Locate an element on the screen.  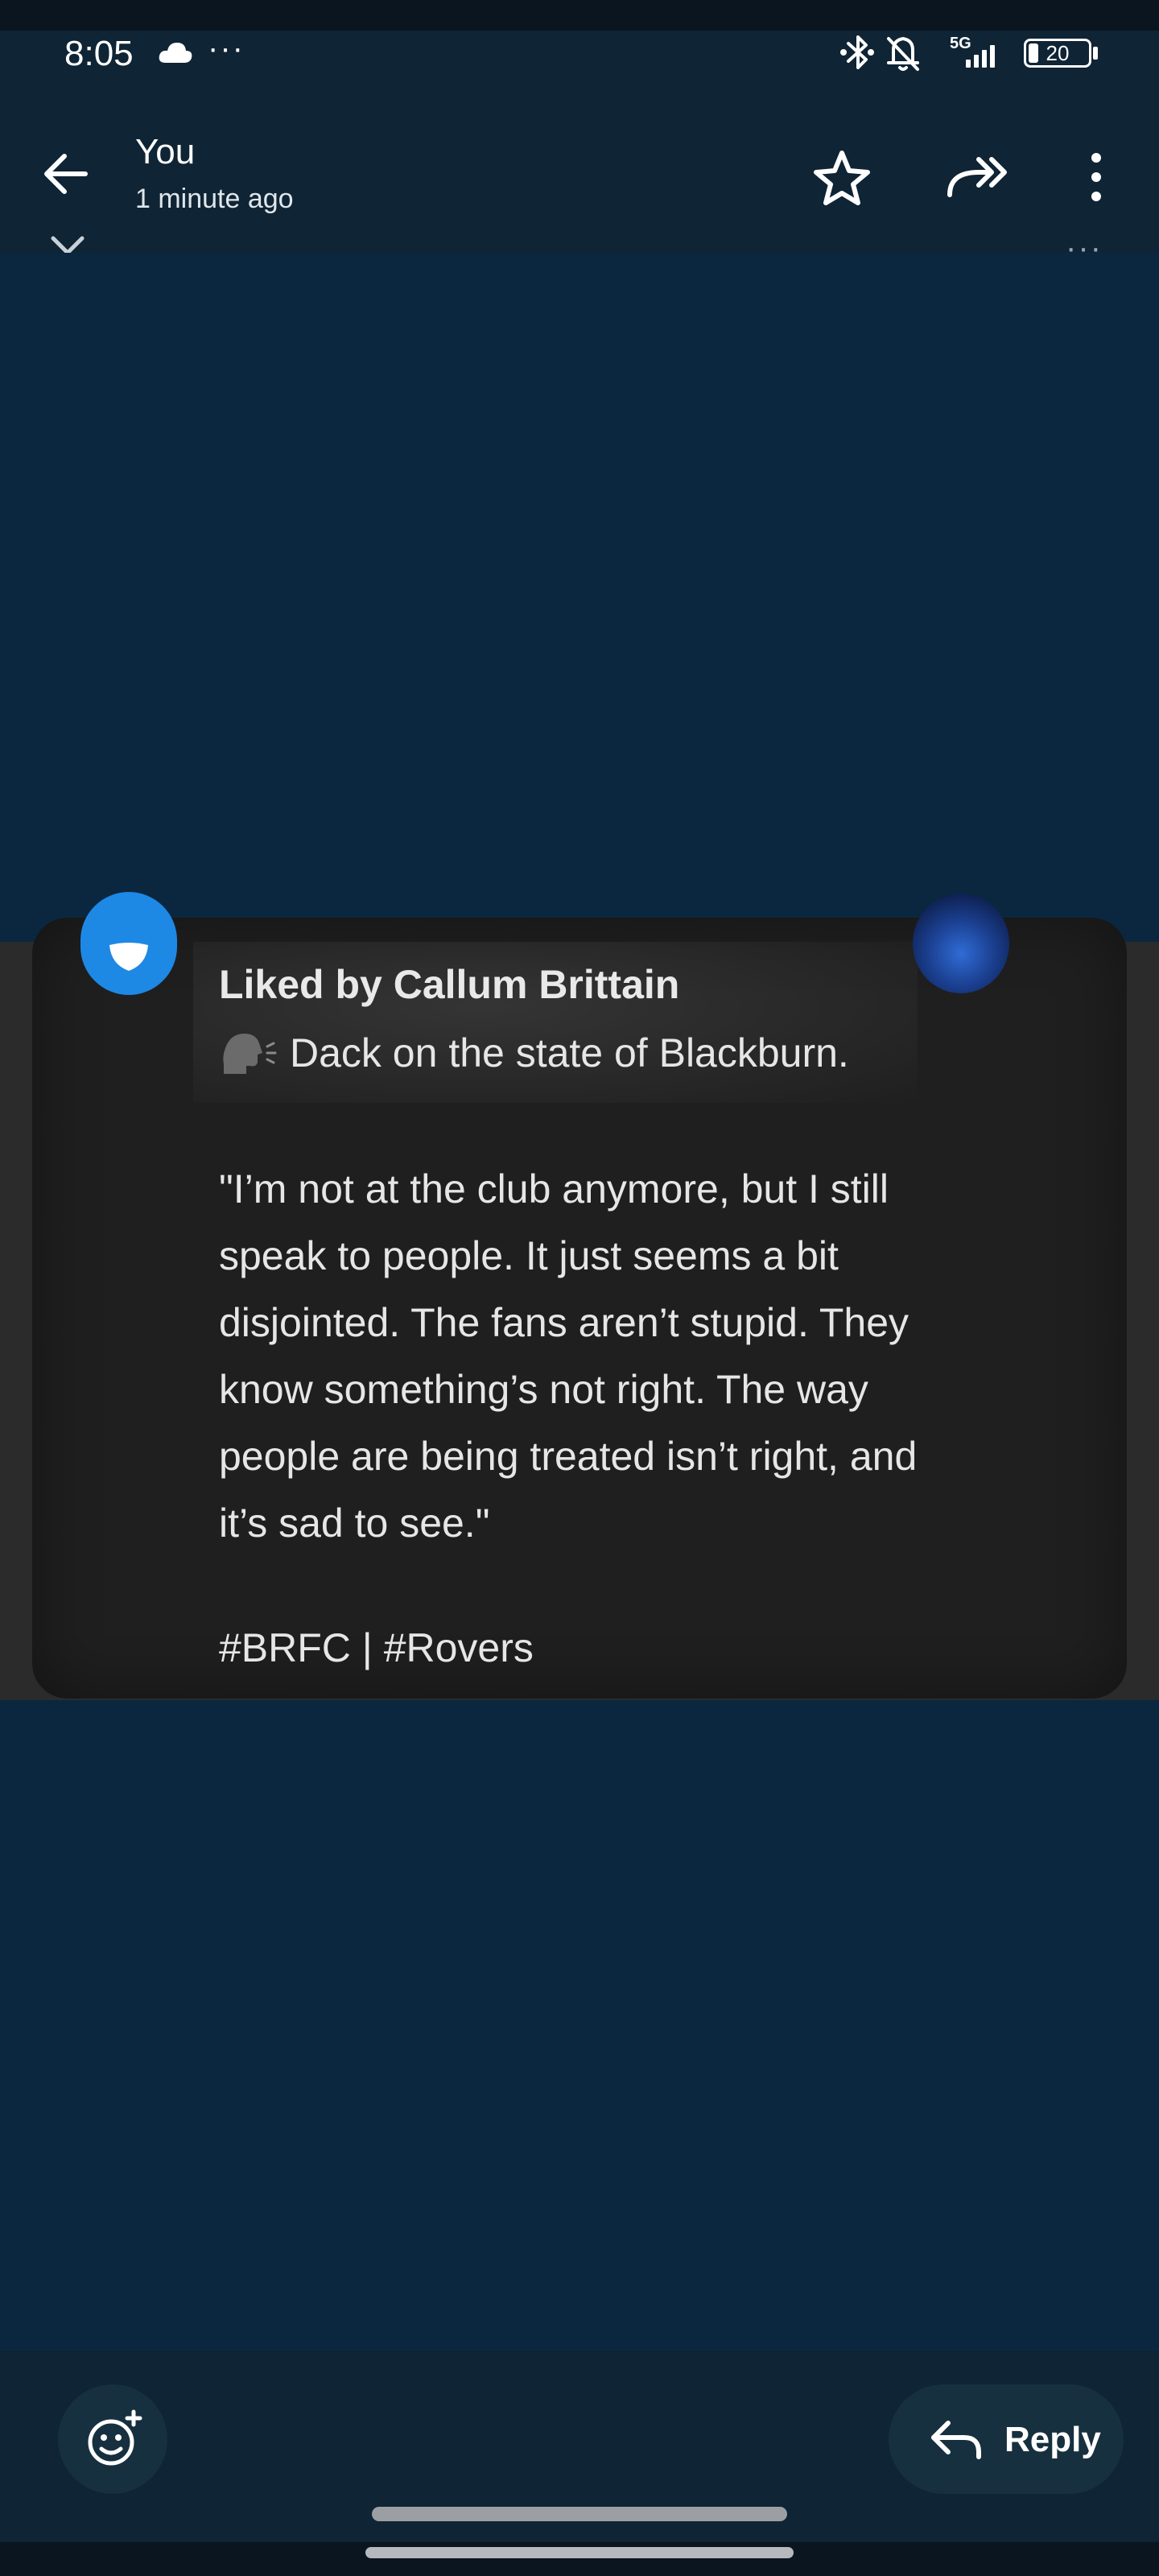
home-indicator is located at coordinates (579, 2514).